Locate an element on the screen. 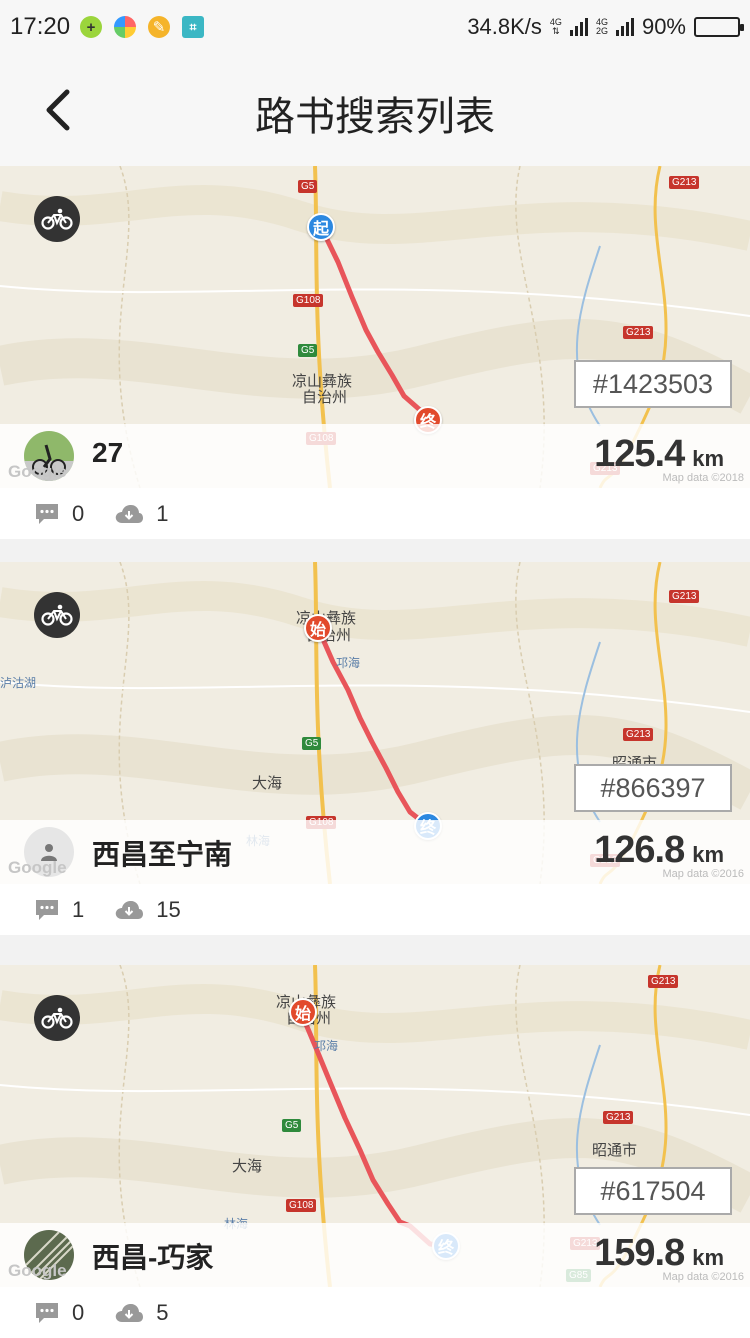 The image size is (750, 1338). download-stat: 15 is located at coordinates (147, 909).